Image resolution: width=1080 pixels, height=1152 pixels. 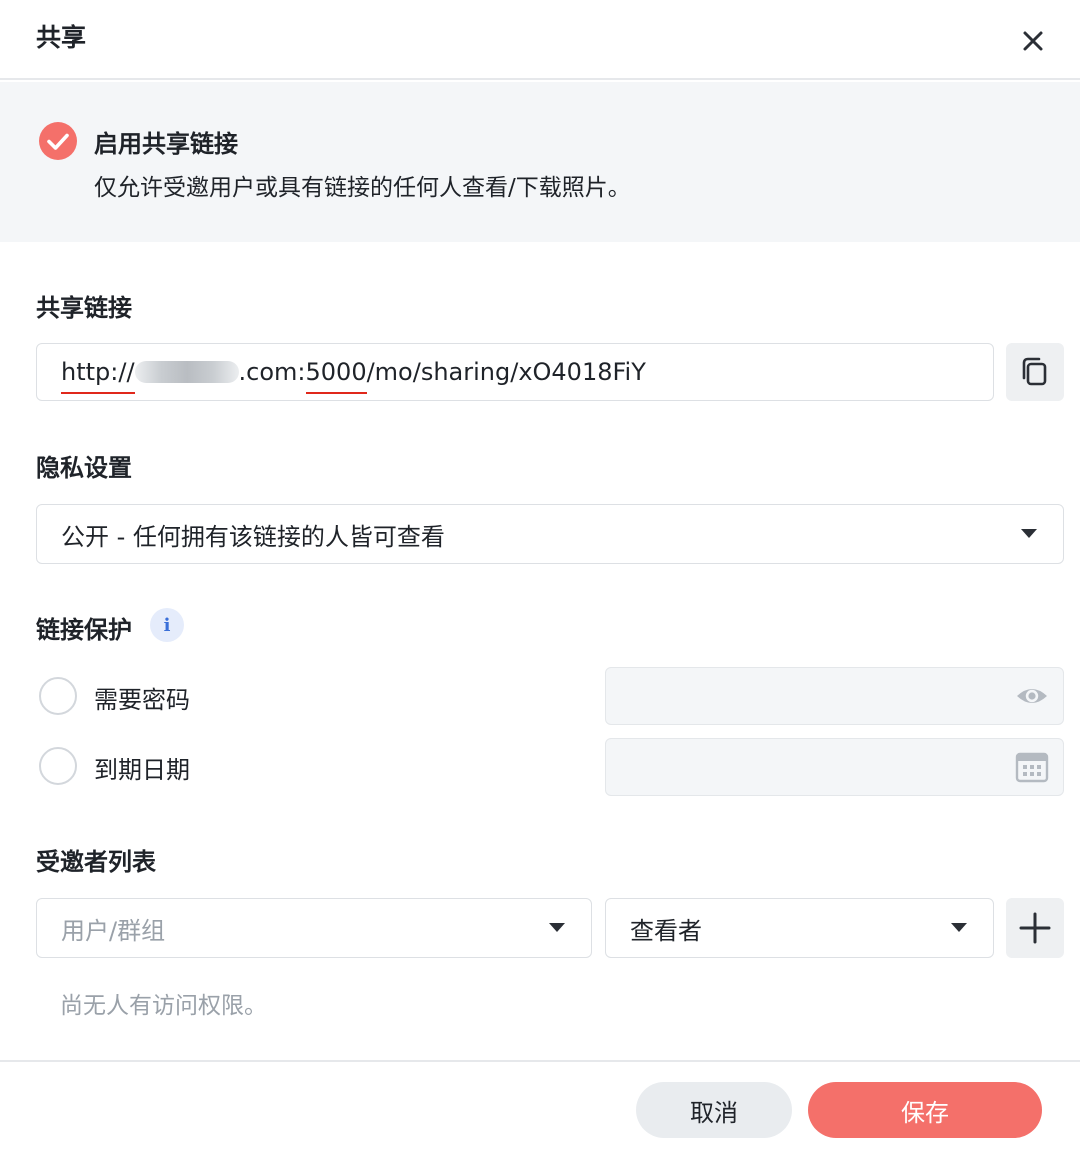 I want to click on user-group-select: 用户/群组, so click(x=314, y=928).